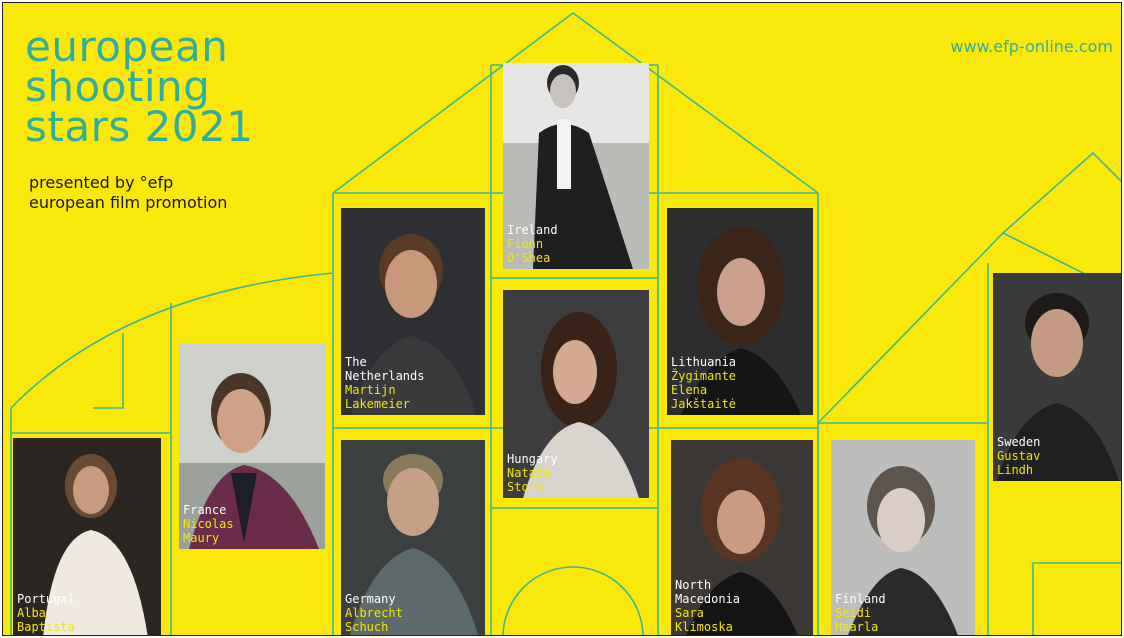 The image size is (1124, 638). What do you see at coordinates (689, 390) in the screenshot?
I see `star-name: Elena` at bounding box center [689, 390].